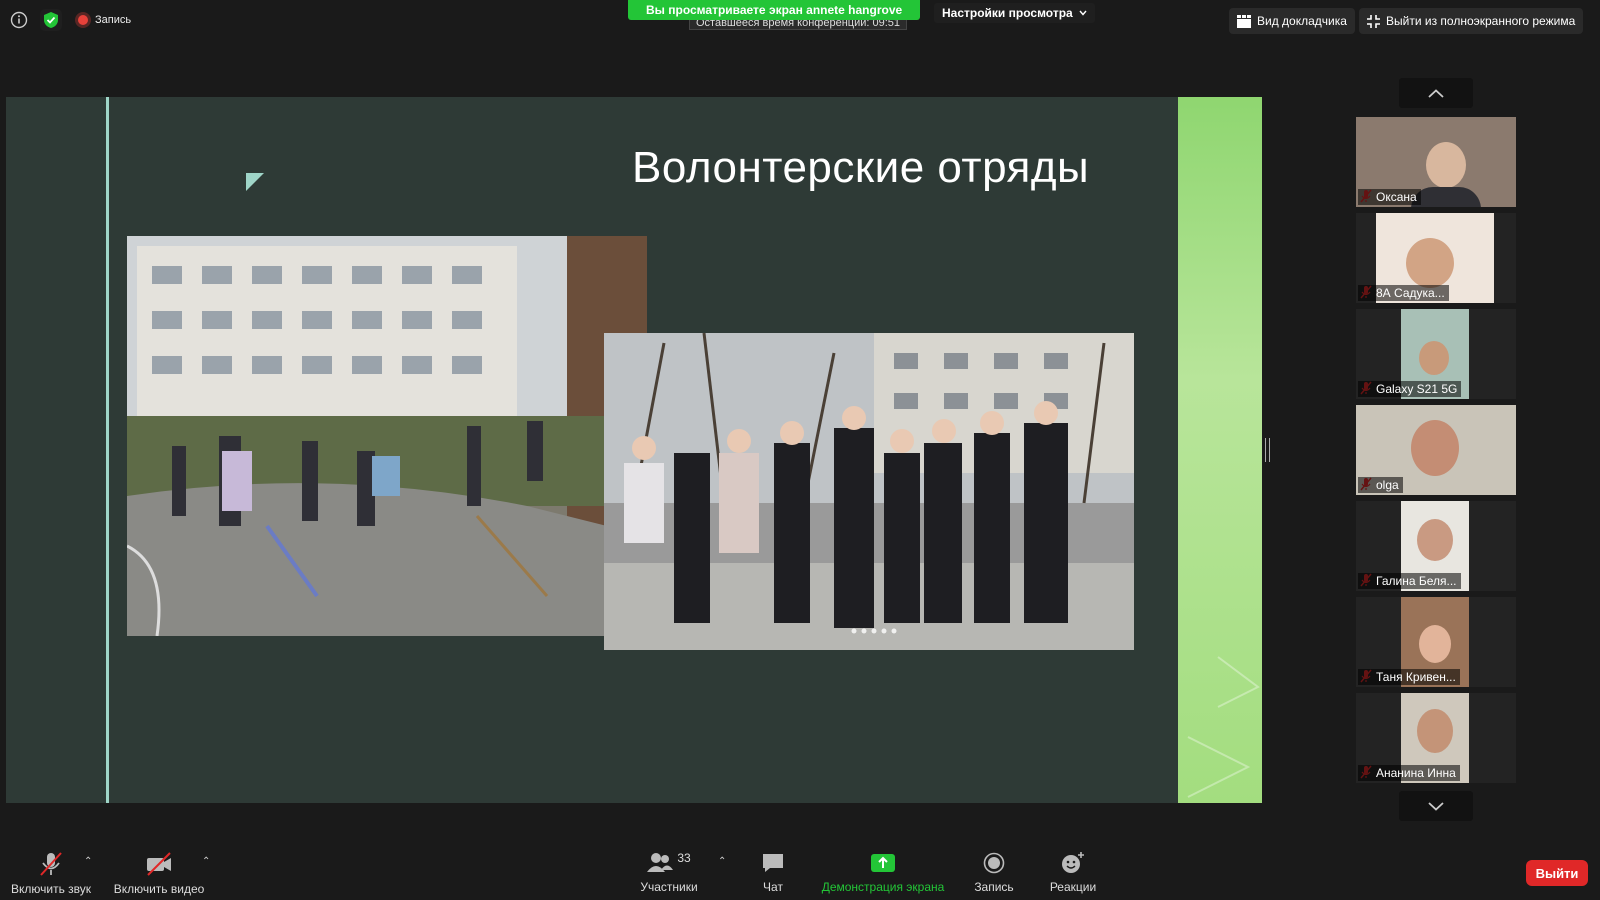 The image size is (1600, 900). I want to click on slide-triangle-icon, so click(255, 182).